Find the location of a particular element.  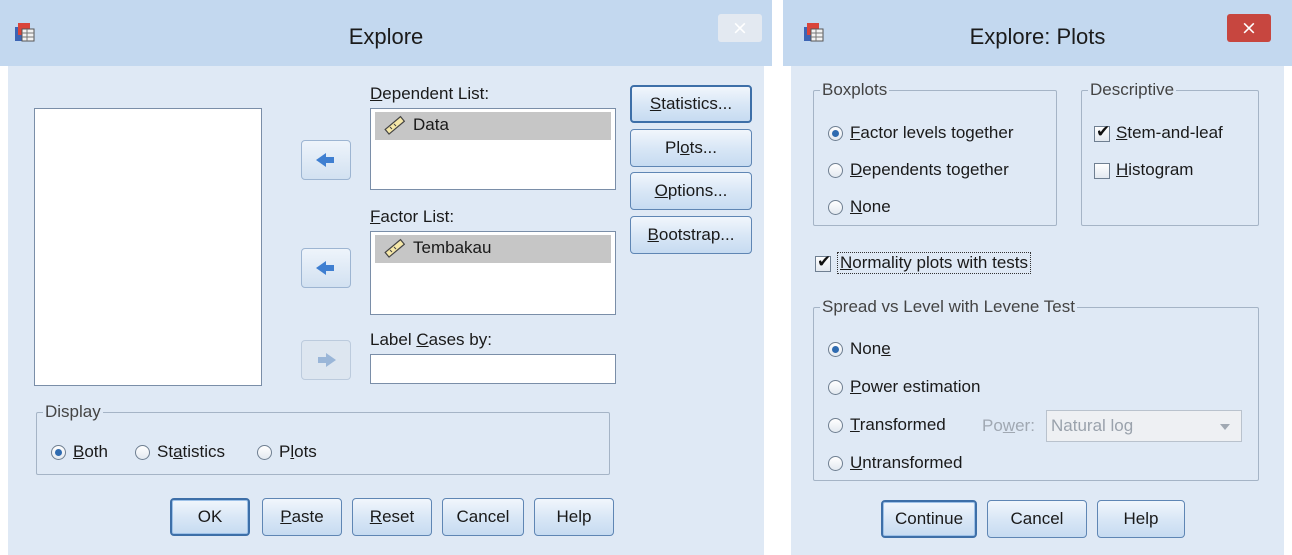

descriptive-group: Descriptive ✔ Stem-and-leaf Histogram is located at coordinates (1170, 153).